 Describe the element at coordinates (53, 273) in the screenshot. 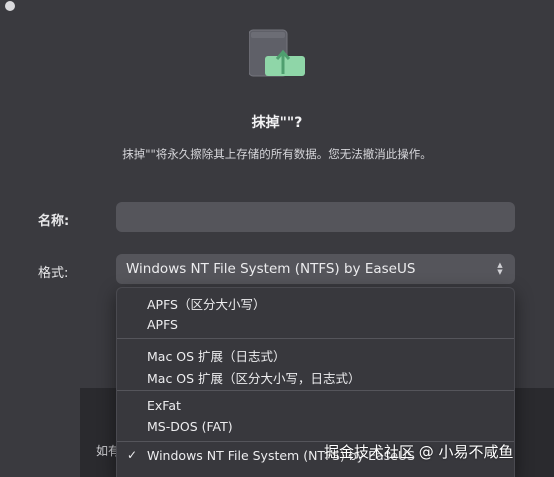

I see `format-label: 格式:` at that location.